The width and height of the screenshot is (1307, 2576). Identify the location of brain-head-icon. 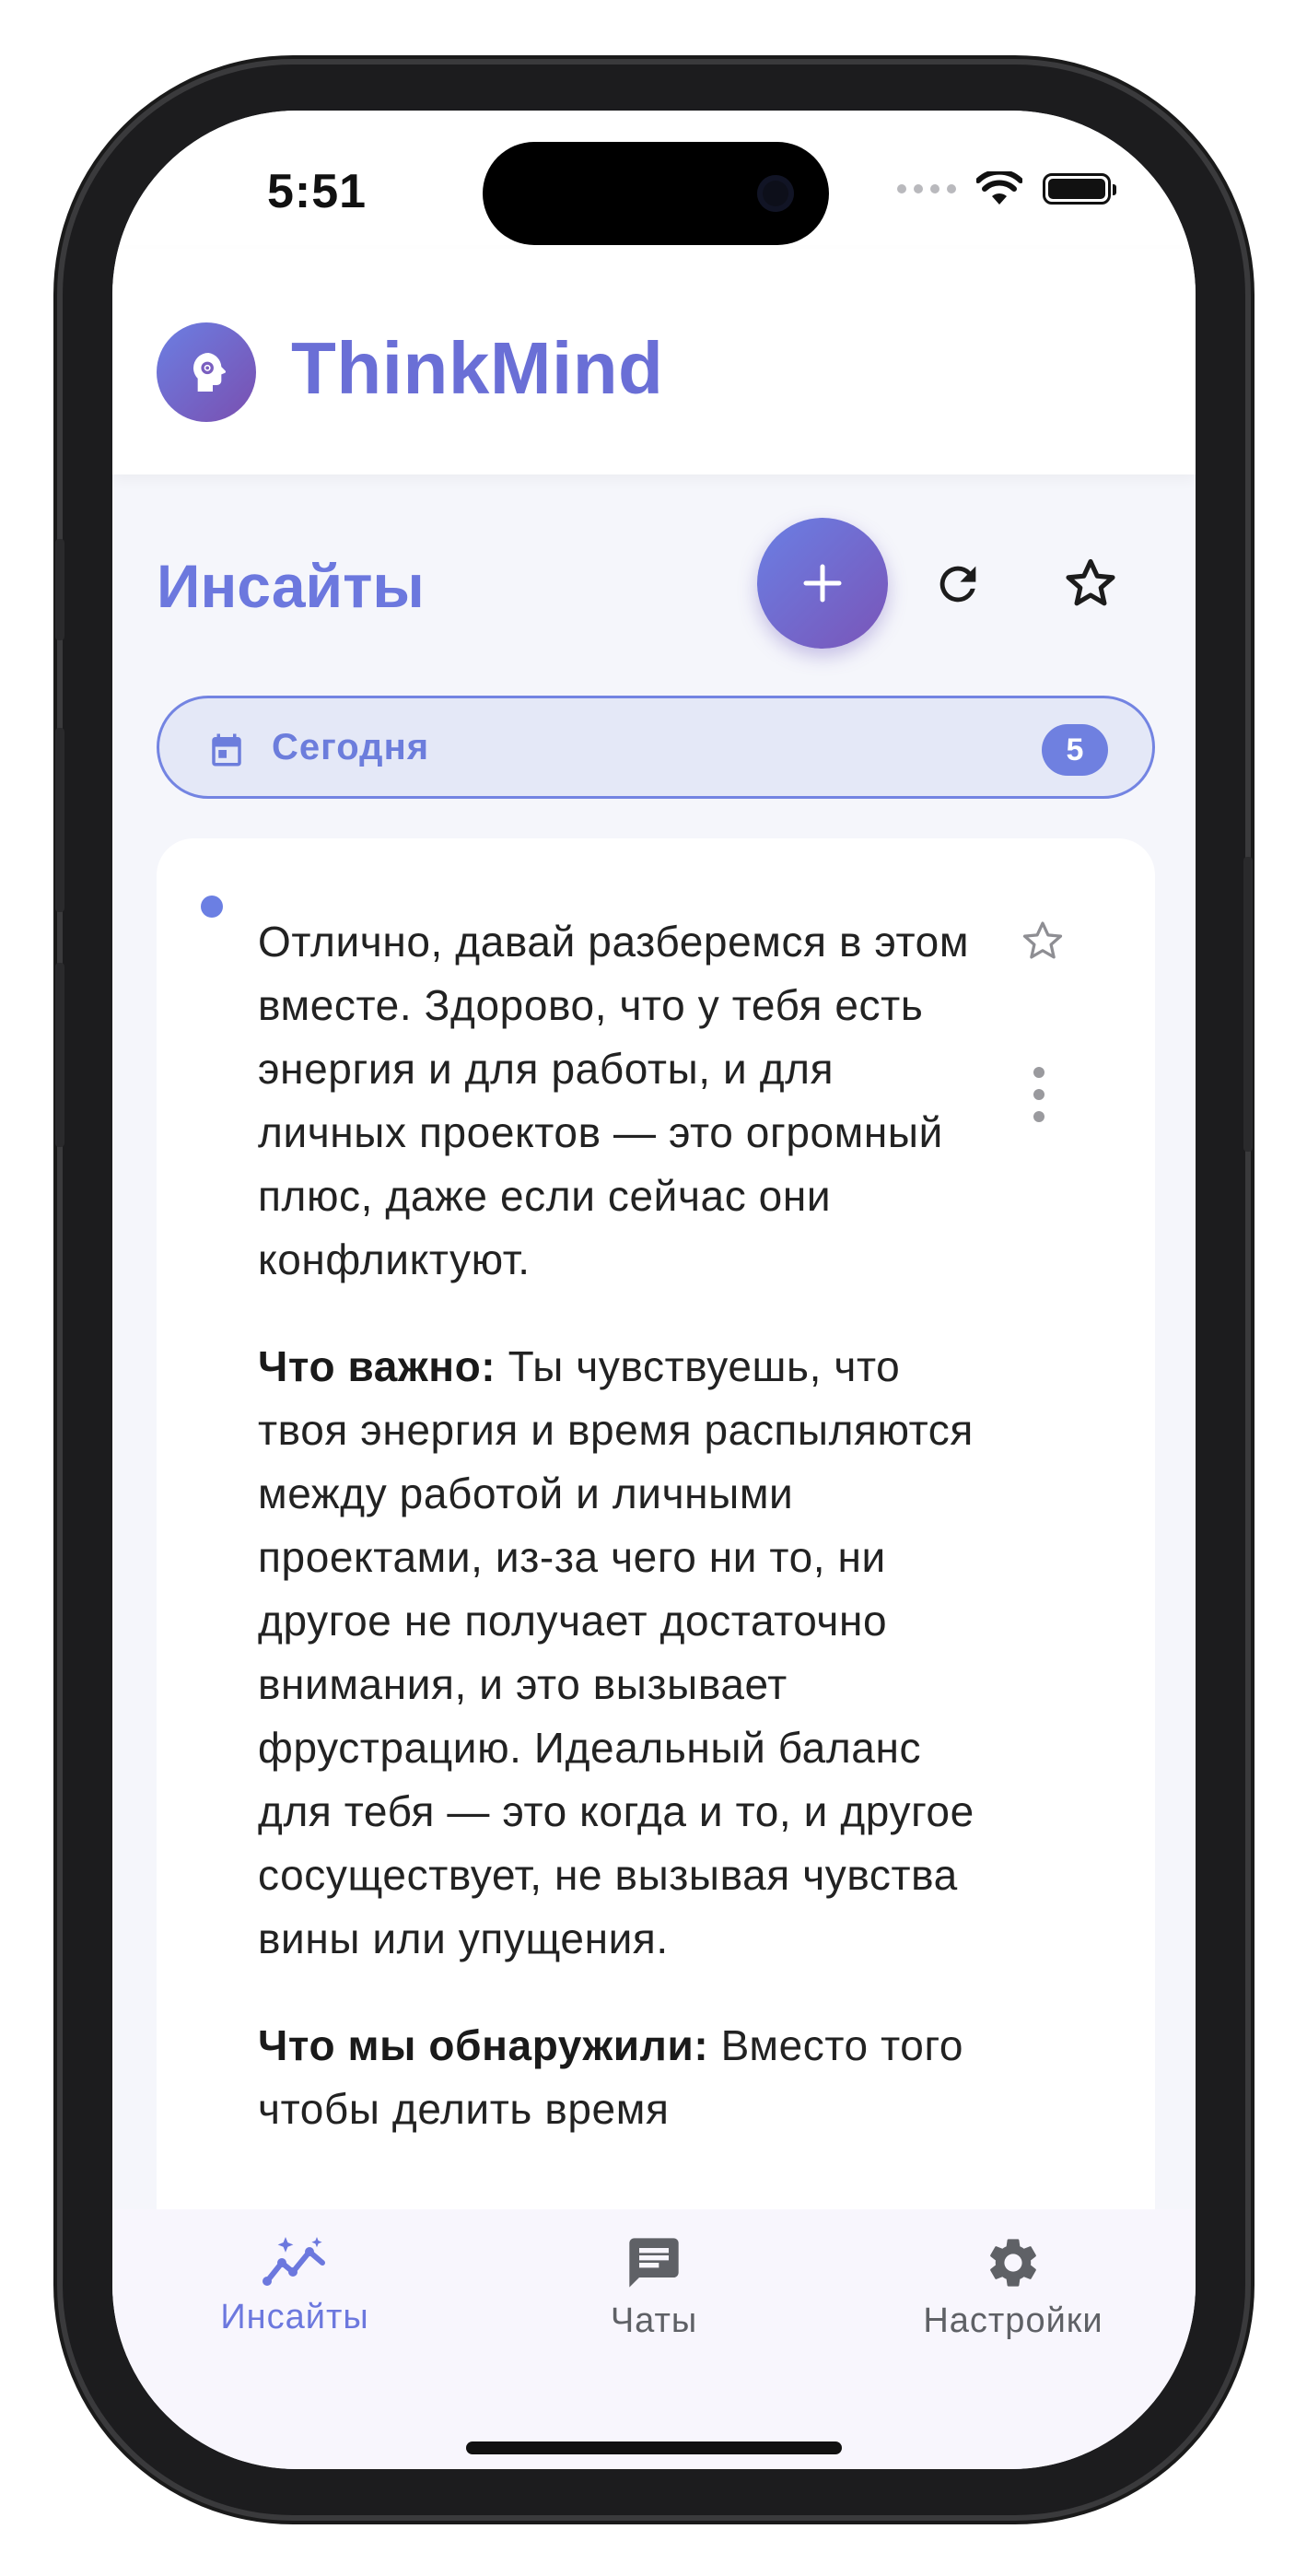
(209, 372).